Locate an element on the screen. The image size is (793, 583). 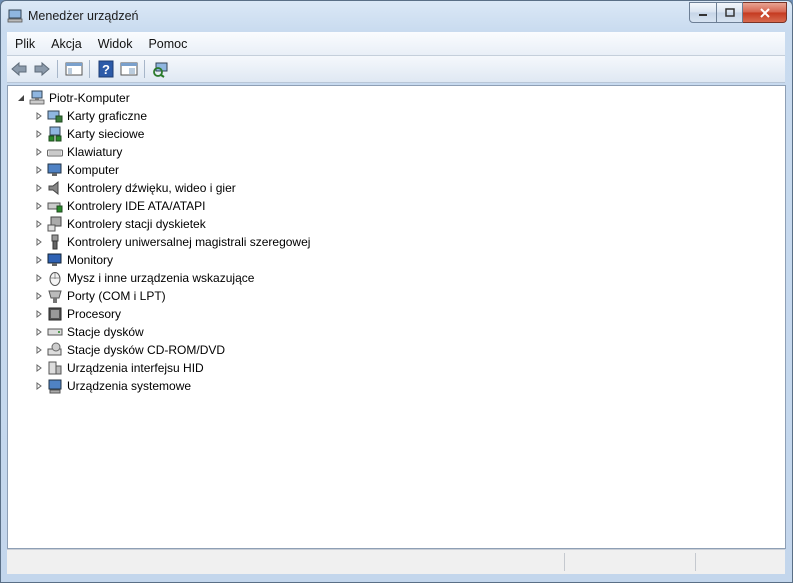
hid-icon is located at coordinates (55, 368).